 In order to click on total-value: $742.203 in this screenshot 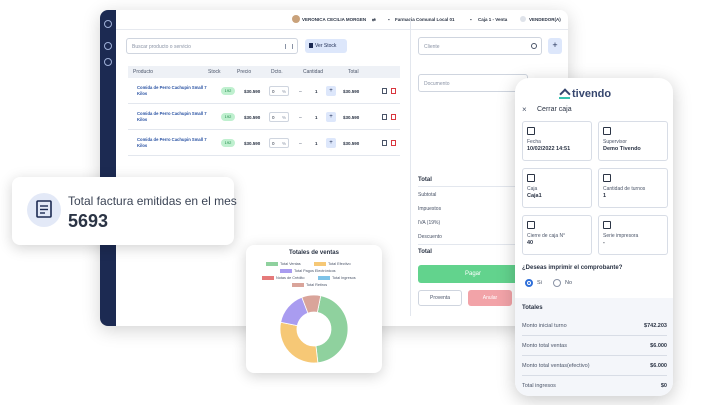, I will do `click(655, 326)`.